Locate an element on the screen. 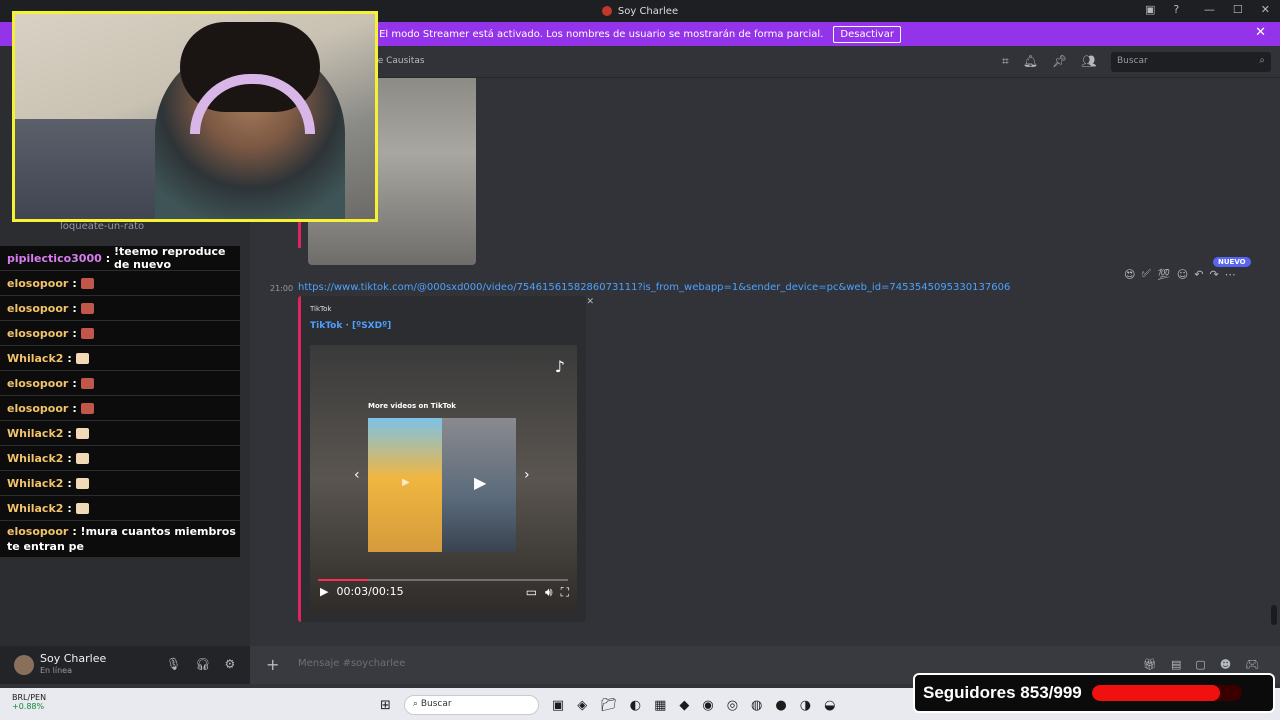  play-icon: ▶ is located at coordinates (480, 482).